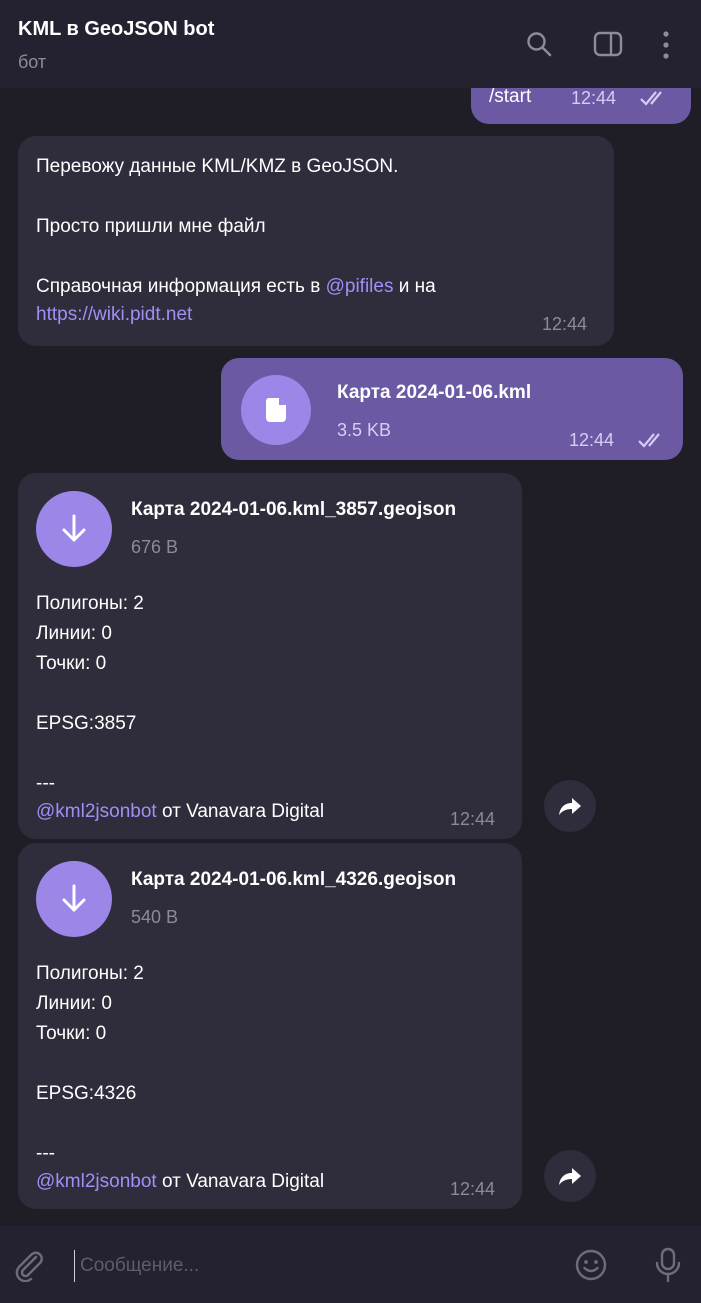 Image resolution: width=701 pixels, height=1303 pixels. I want to click on message-composer, so click(350, 1264).